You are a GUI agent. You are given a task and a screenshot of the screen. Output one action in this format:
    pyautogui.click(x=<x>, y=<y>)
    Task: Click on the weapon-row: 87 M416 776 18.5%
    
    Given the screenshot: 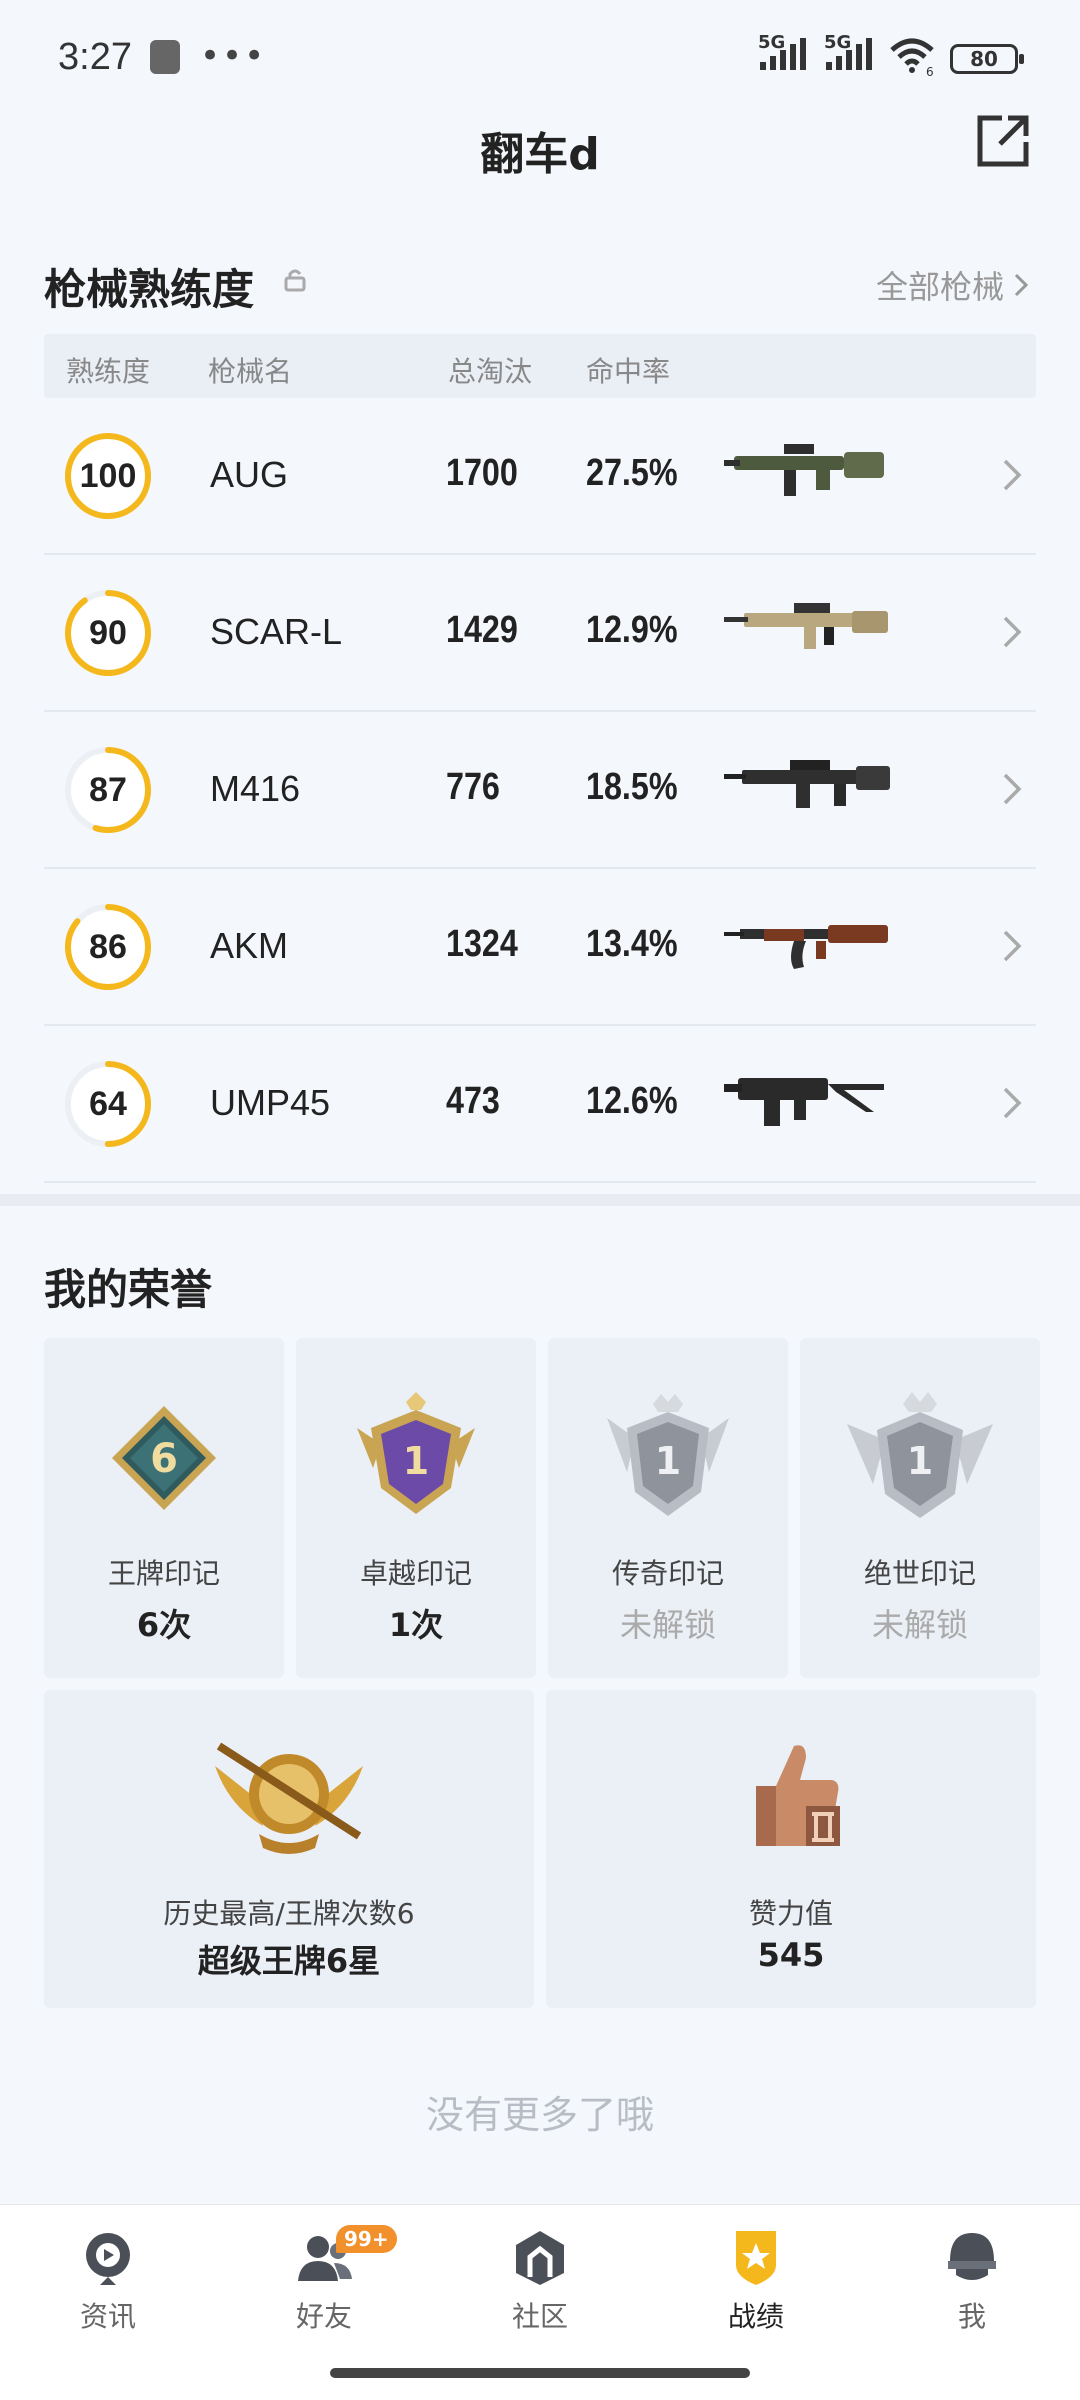 What is the action you would take?
    pyautogui.click(x=540, y=790)
    